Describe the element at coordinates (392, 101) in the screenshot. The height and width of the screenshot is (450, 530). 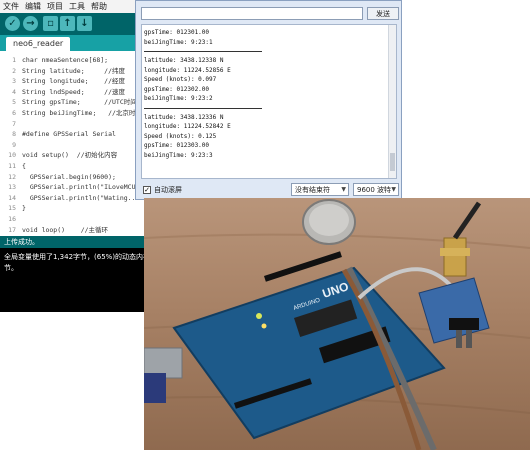
I see `scrollbar` at that location.